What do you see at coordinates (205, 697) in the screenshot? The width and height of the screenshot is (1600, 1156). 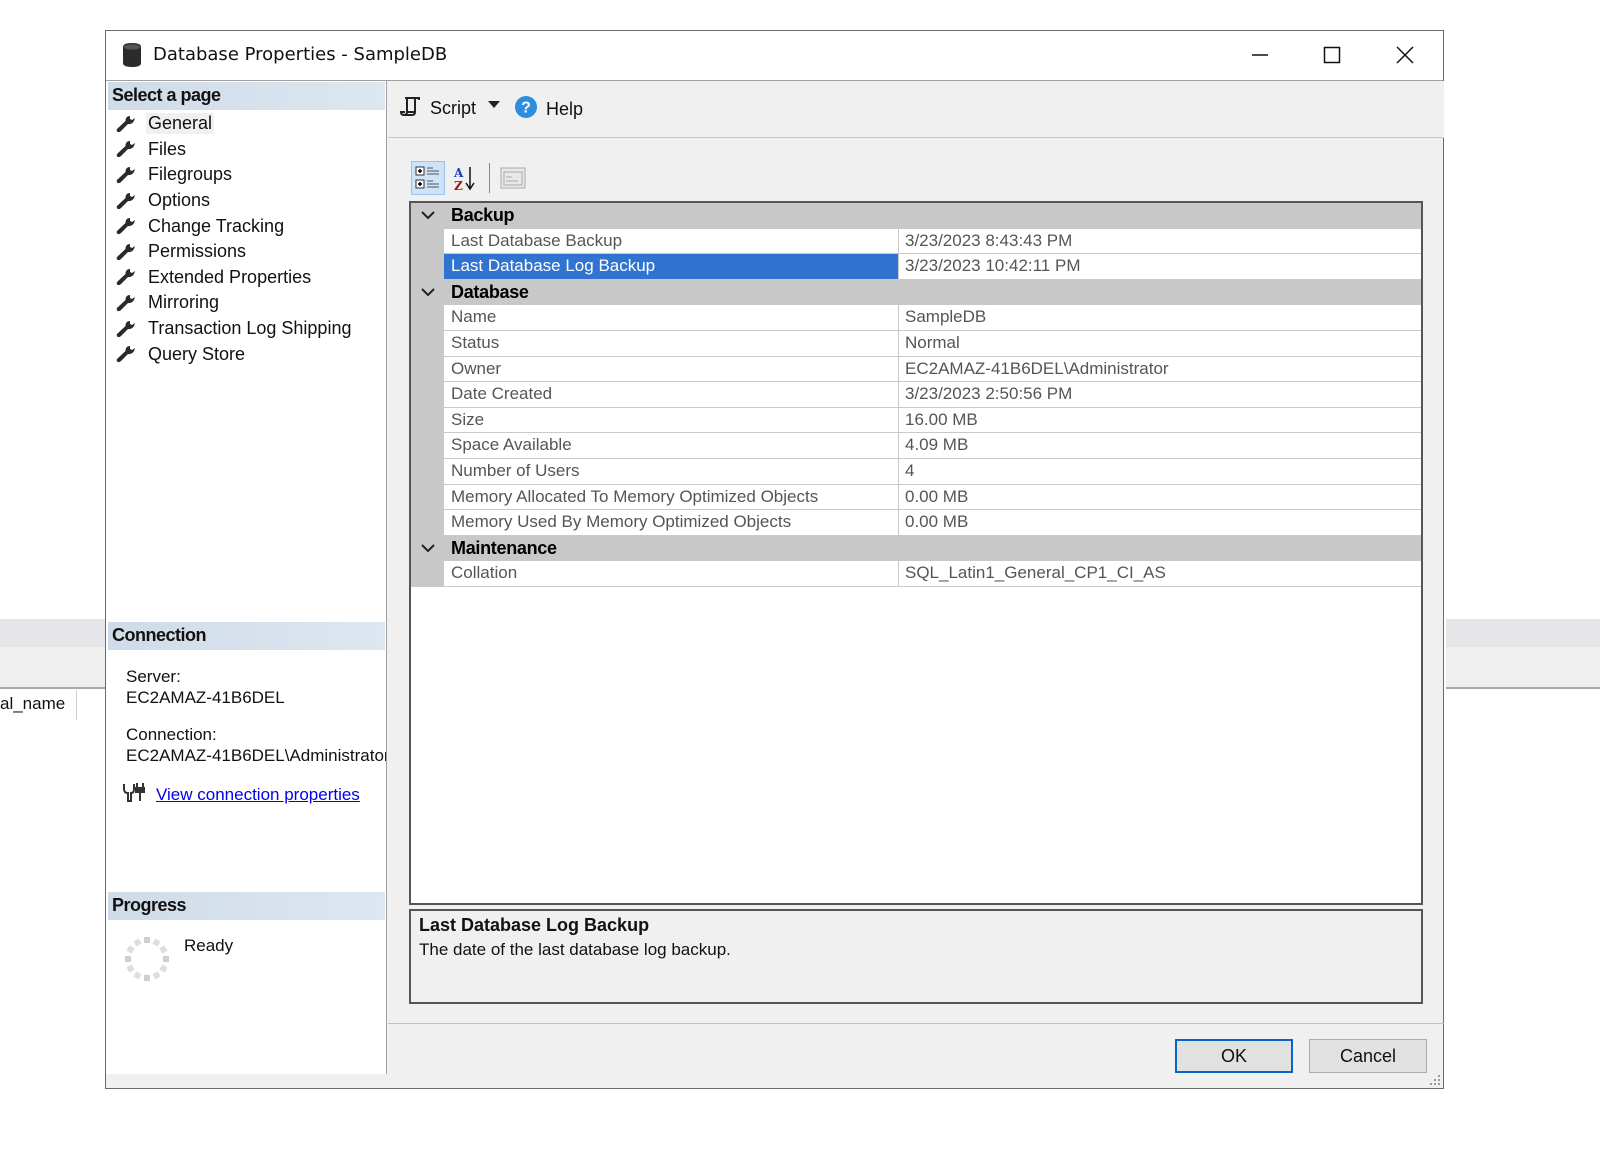 I see `server-value: EC2AMAZ-41B6DEL` at bounding box center [205, 697].